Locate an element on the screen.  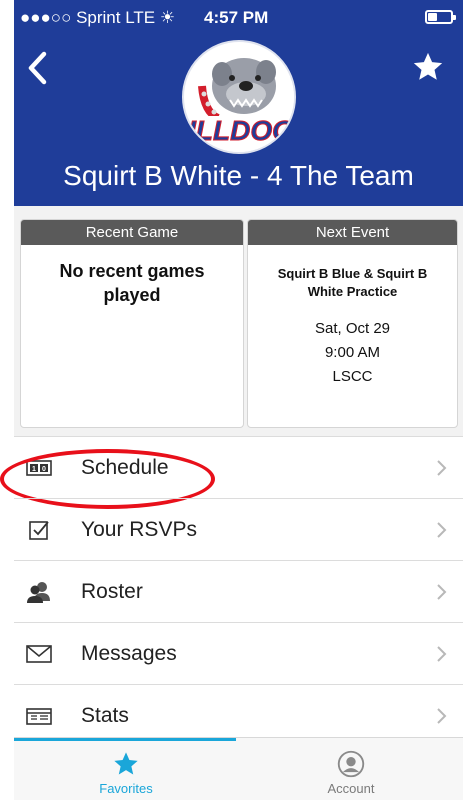
tab-favorites: Favorites is located at coordinates (126, 771).